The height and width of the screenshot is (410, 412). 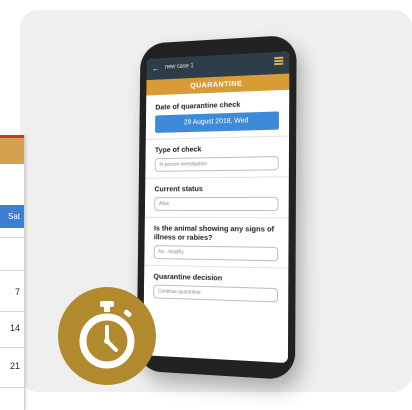 I want to click on decision-field: Continue quarantine, so click(x=216, y=293).